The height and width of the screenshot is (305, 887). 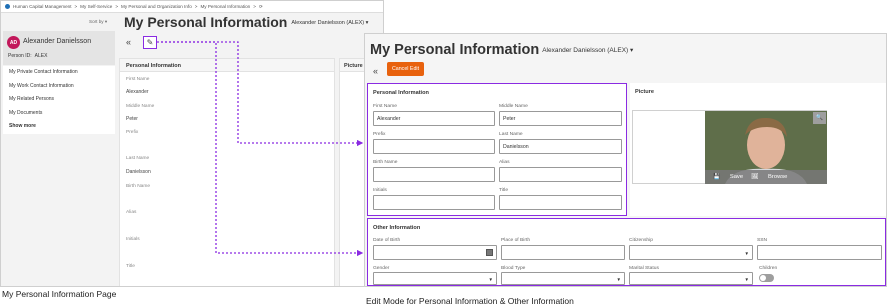 I want to click on blood-type-select: ▼, so click(x=563, y=278).